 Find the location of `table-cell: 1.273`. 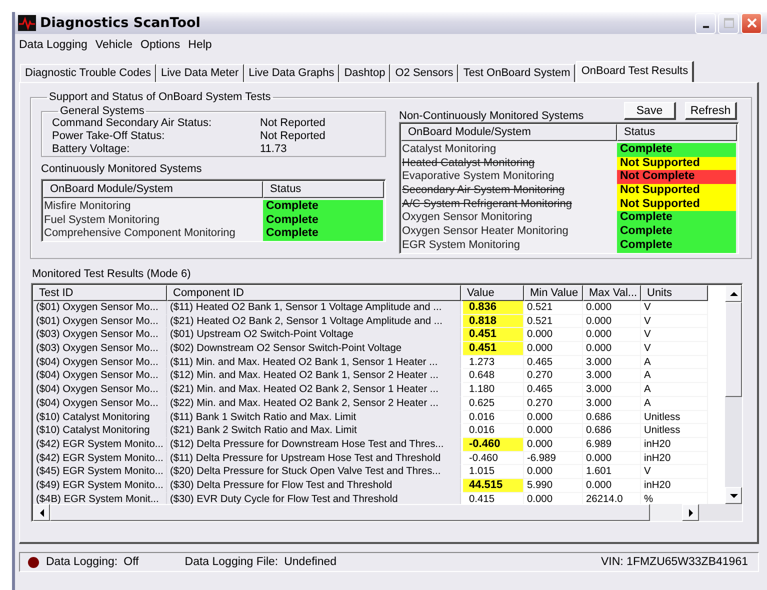

table-cell: 1.273 is located at coordinates (493, 363).